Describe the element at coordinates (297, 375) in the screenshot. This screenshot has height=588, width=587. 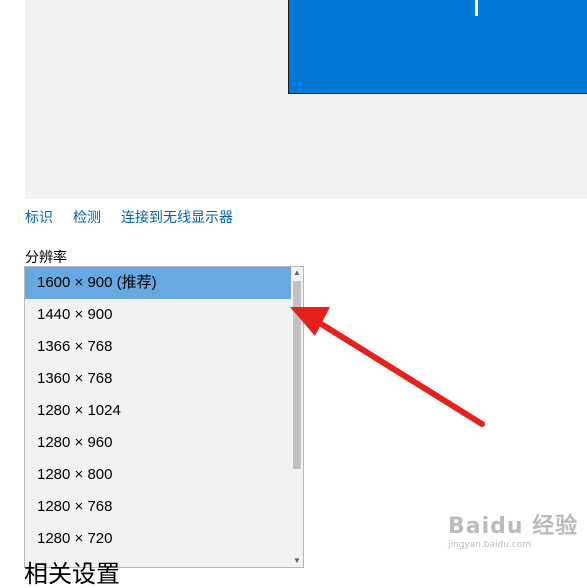
I see `scroll-thumb` at that location.